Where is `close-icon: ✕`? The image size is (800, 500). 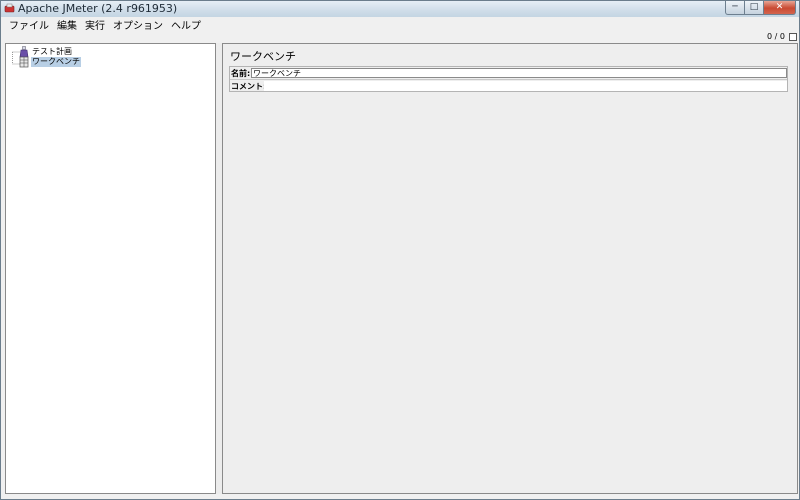
close-icon: ✕ is located at coordinates (779, 7).